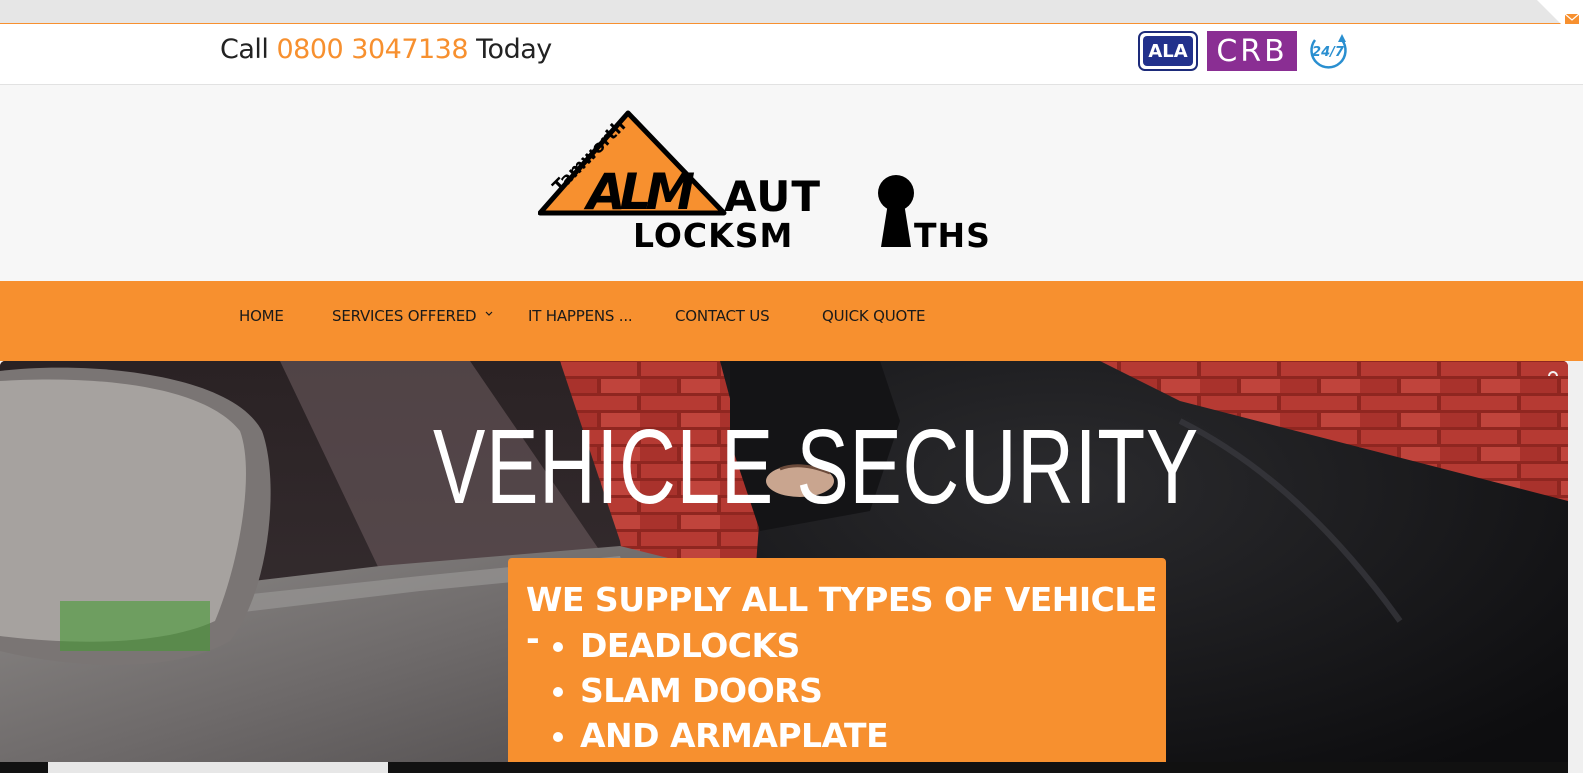 The width and height of the screenshot is (1583, 773). I want to click on ala-badge: ALA, so click(1168, 51).